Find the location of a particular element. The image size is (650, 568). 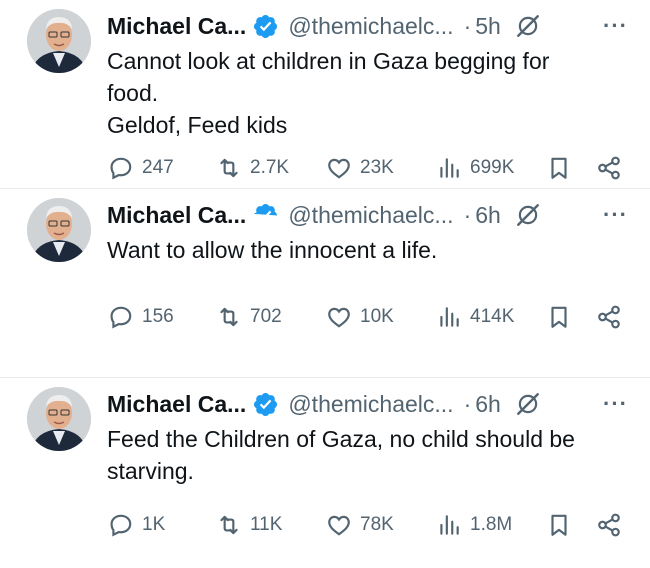

views-count: 414K is located at coordinates (492, 316).